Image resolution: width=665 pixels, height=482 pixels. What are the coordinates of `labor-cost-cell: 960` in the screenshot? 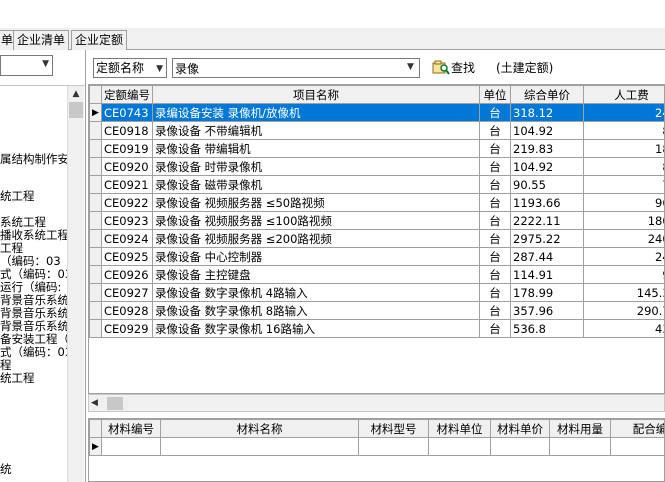 It's located at (623, 202).